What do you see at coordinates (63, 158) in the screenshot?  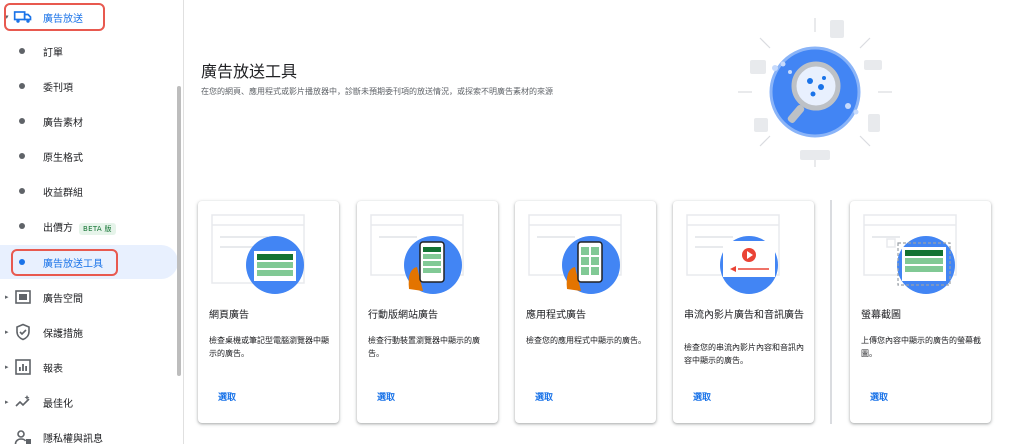 I see `sidebar-item-label: 原生格式` at bounding box center [63, 158].